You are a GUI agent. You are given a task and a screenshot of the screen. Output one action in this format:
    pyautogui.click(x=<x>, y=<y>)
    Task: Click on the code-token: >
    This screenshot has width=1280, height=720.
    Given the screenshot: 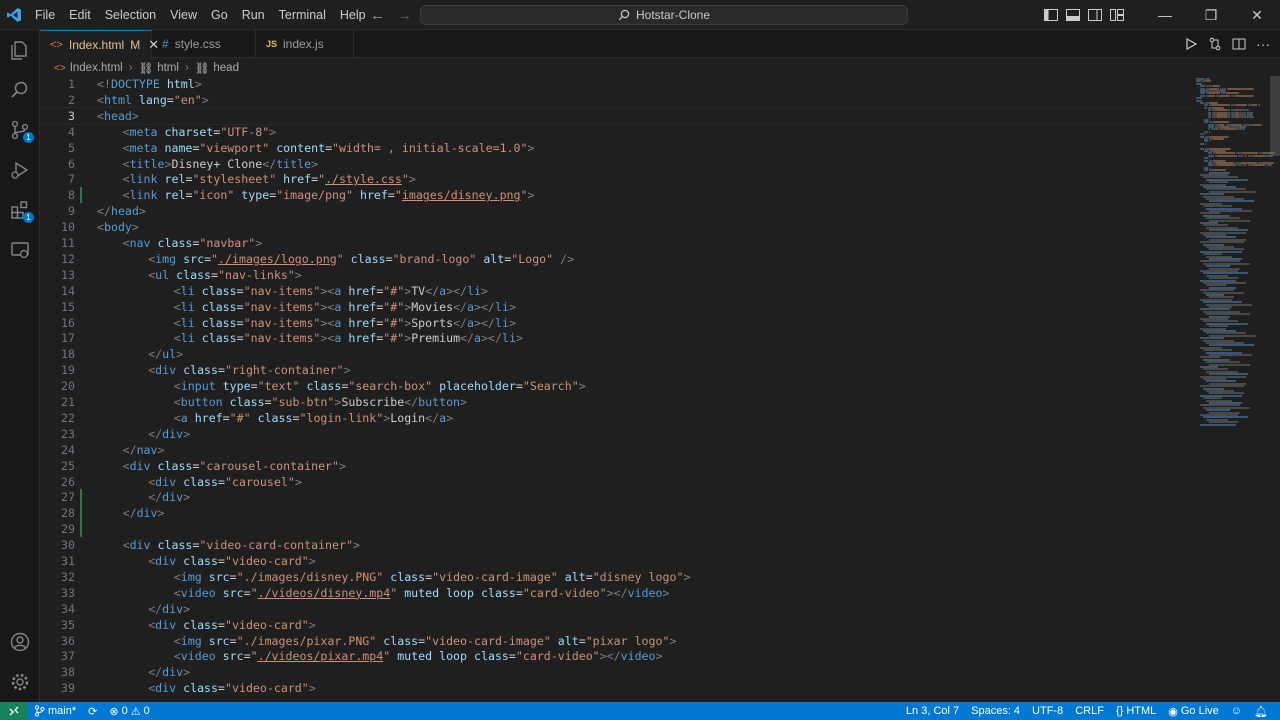 What is the action you would take?
    pyautogui.click(x=187, y=608)
    